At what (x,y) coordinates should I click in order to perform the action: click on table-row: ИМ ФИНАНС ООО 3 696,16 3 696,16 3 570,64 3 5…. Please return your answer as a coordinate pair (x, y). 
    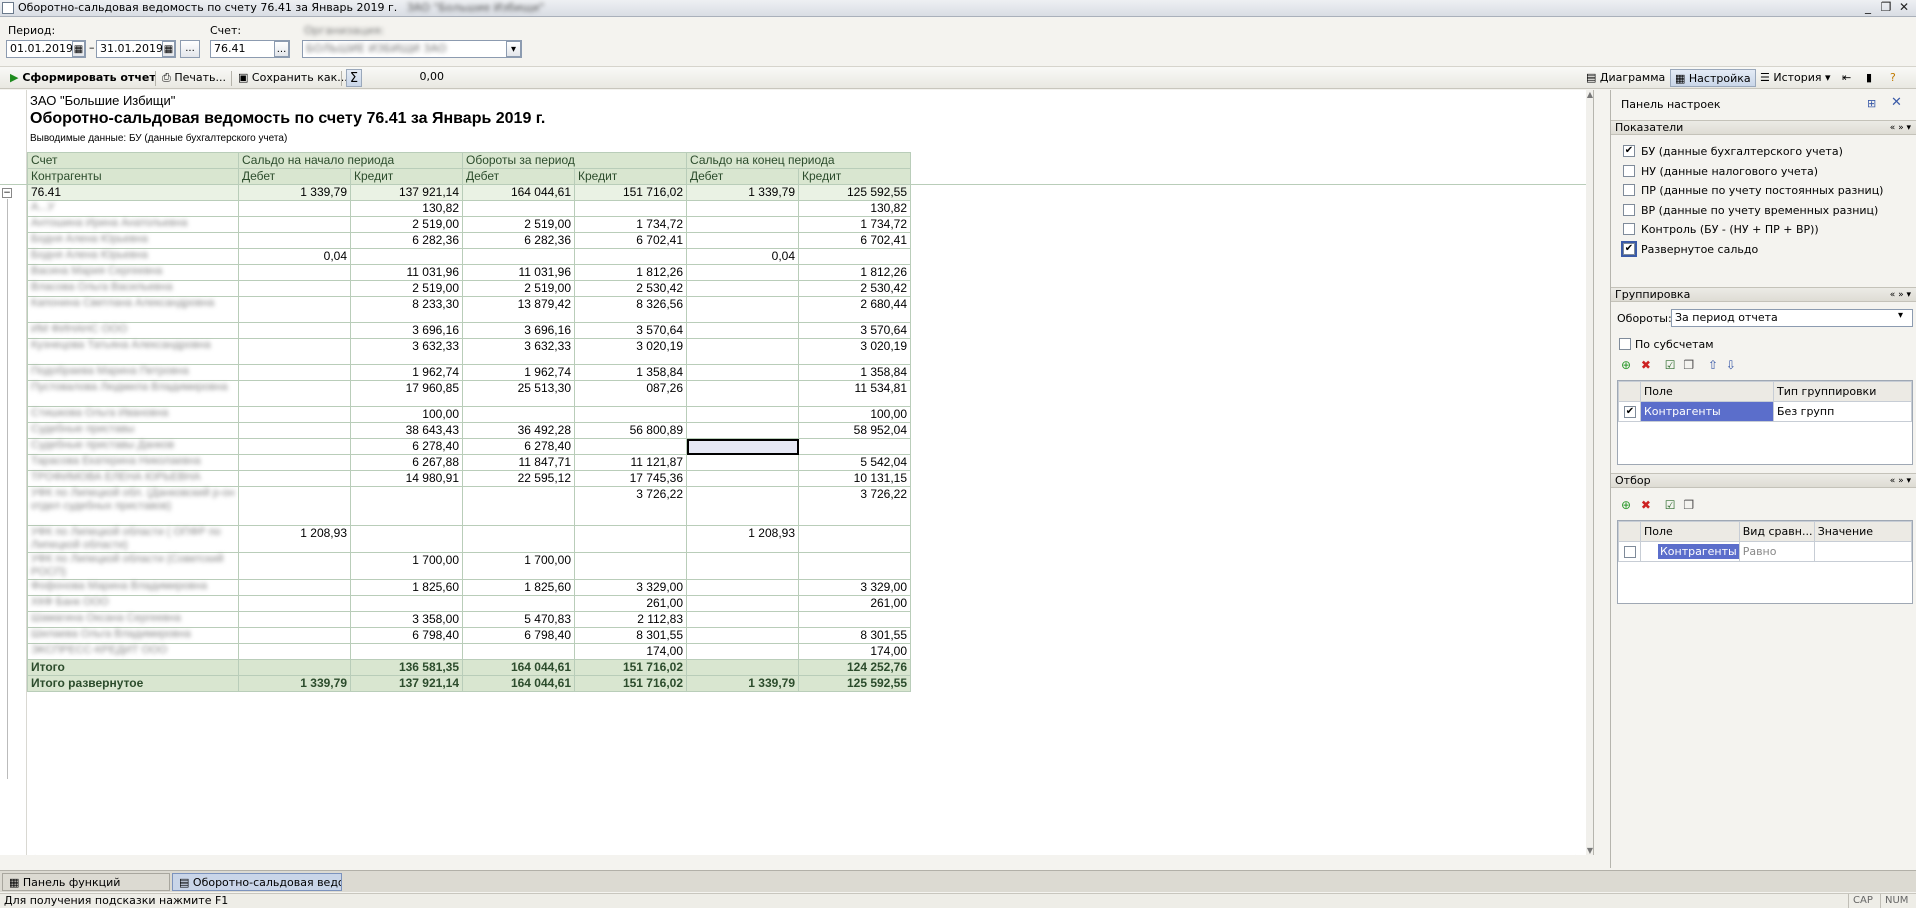
    Looking at the image, I should click on (469, 330).